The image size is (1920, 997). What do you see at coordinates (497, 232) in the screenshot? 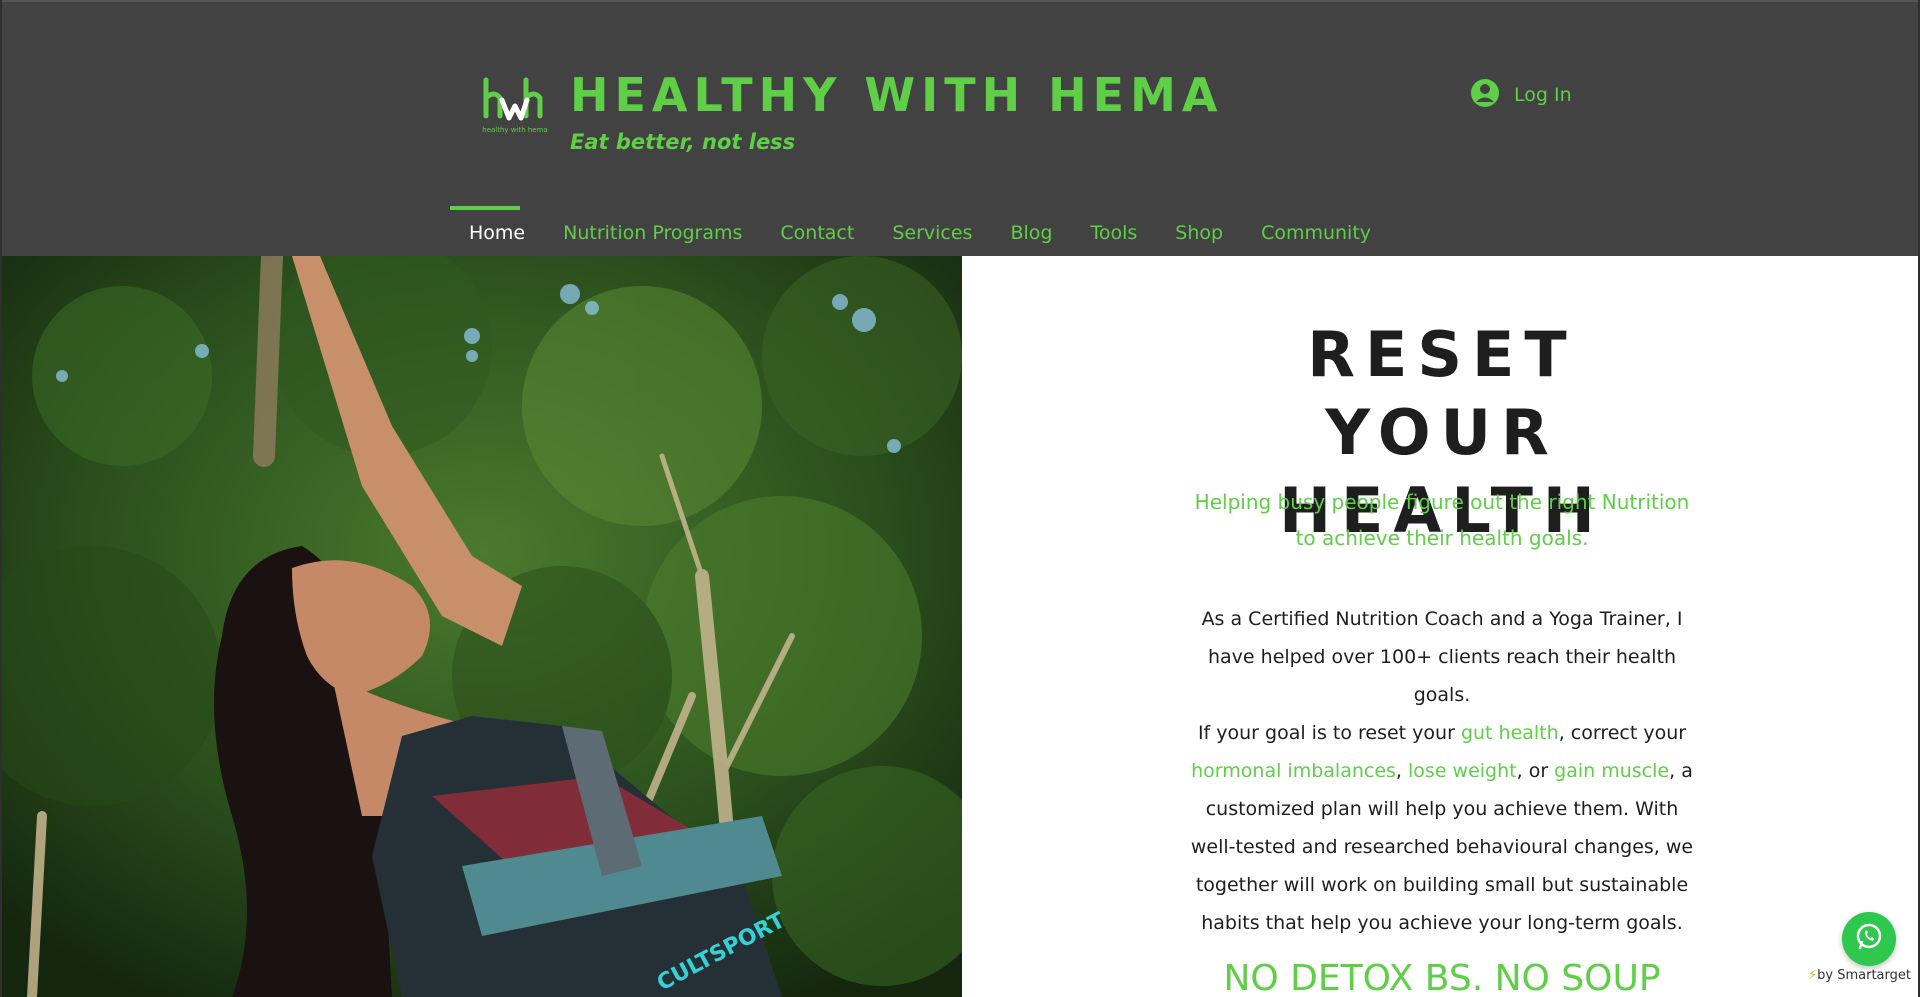
I see `nav-item-home: Home` at bounding box center [497, 232].